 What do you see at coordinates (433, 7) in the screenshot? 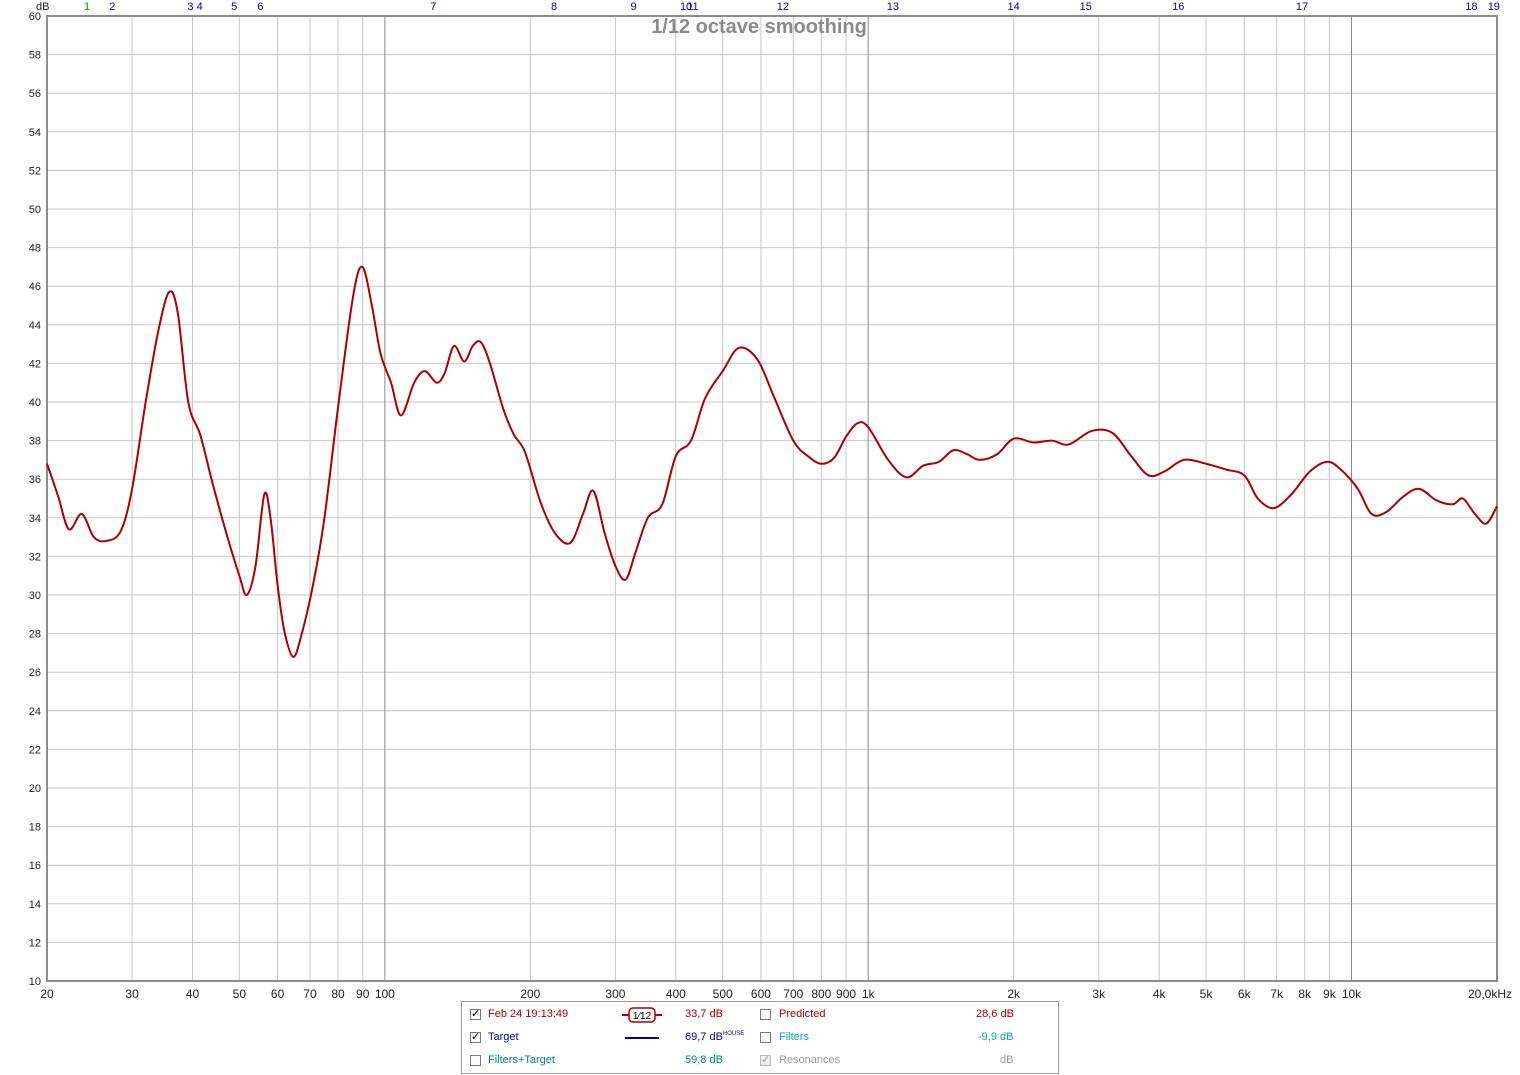
I see `filter-marker-label: 7` at bounding box center [433, 7].